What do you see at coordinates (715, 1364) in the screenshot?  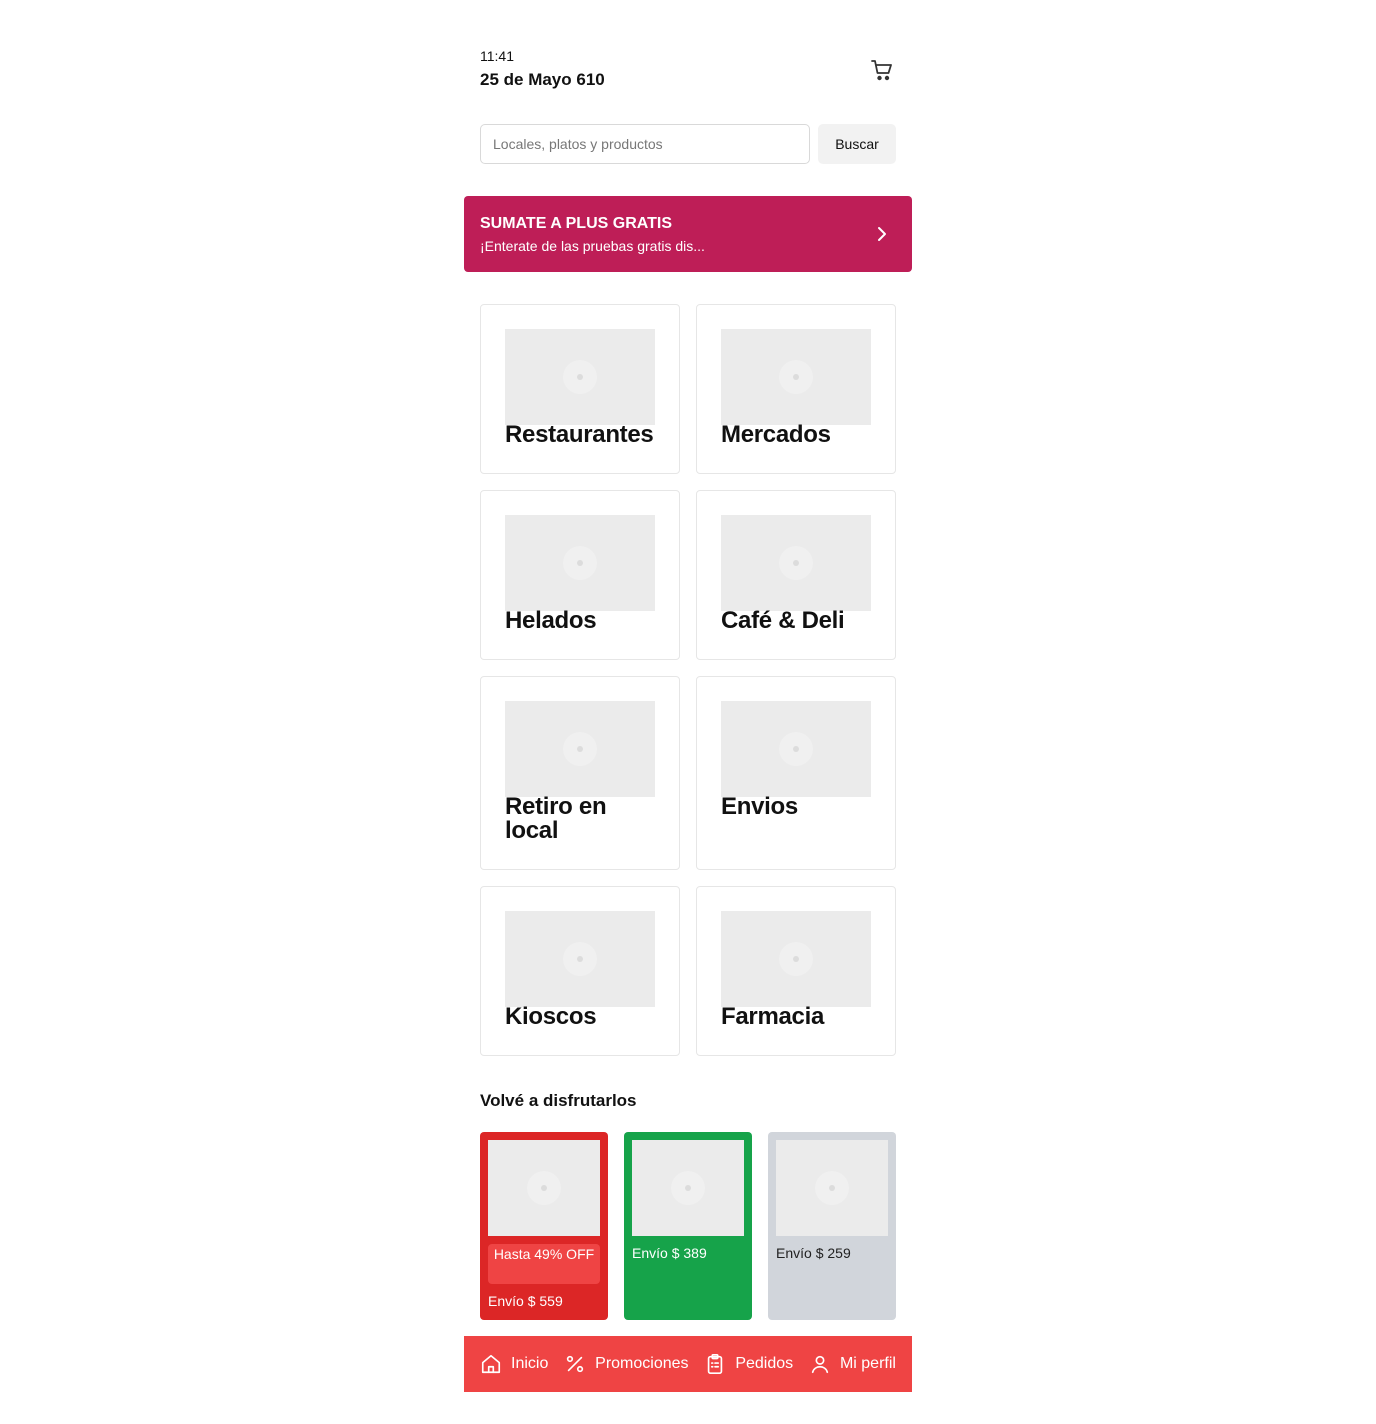 I see `clipboard-icon` at bounding box center [715, 1364].